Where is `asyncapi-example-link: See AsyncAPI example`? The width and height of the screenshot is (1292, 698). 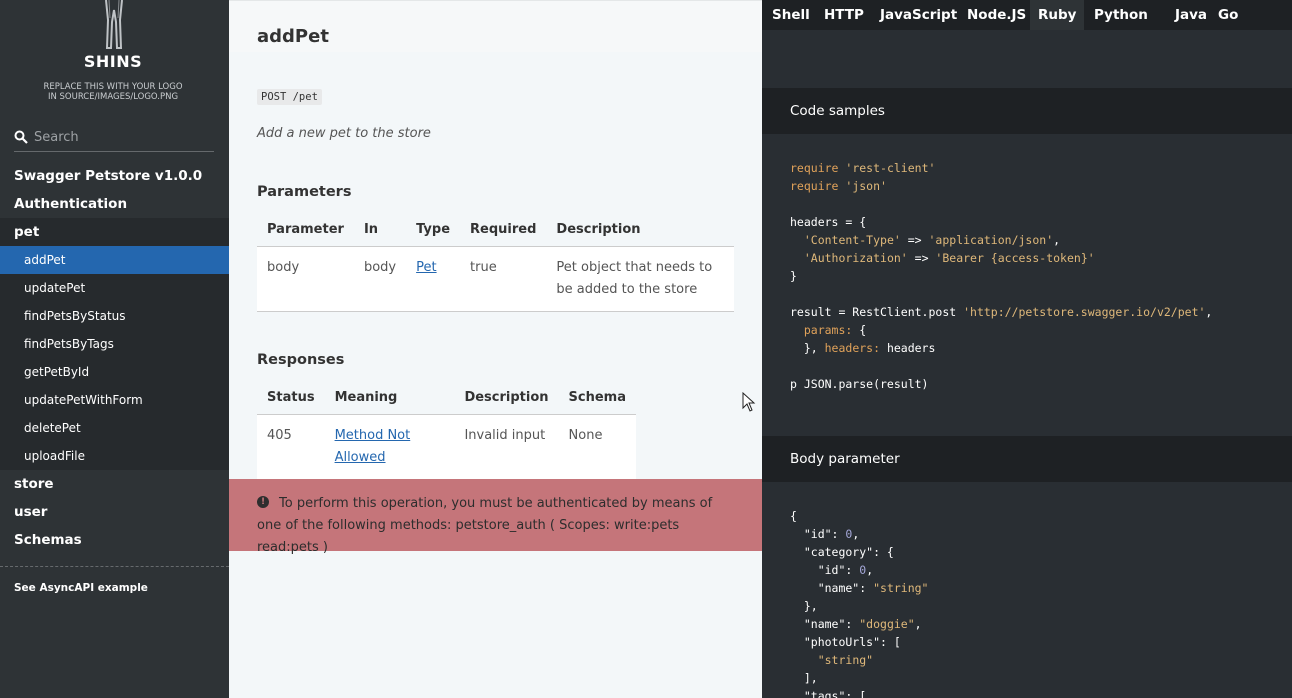
asyncapi-example-link: See AsyncAPI example is located at coordinates (81, 588).